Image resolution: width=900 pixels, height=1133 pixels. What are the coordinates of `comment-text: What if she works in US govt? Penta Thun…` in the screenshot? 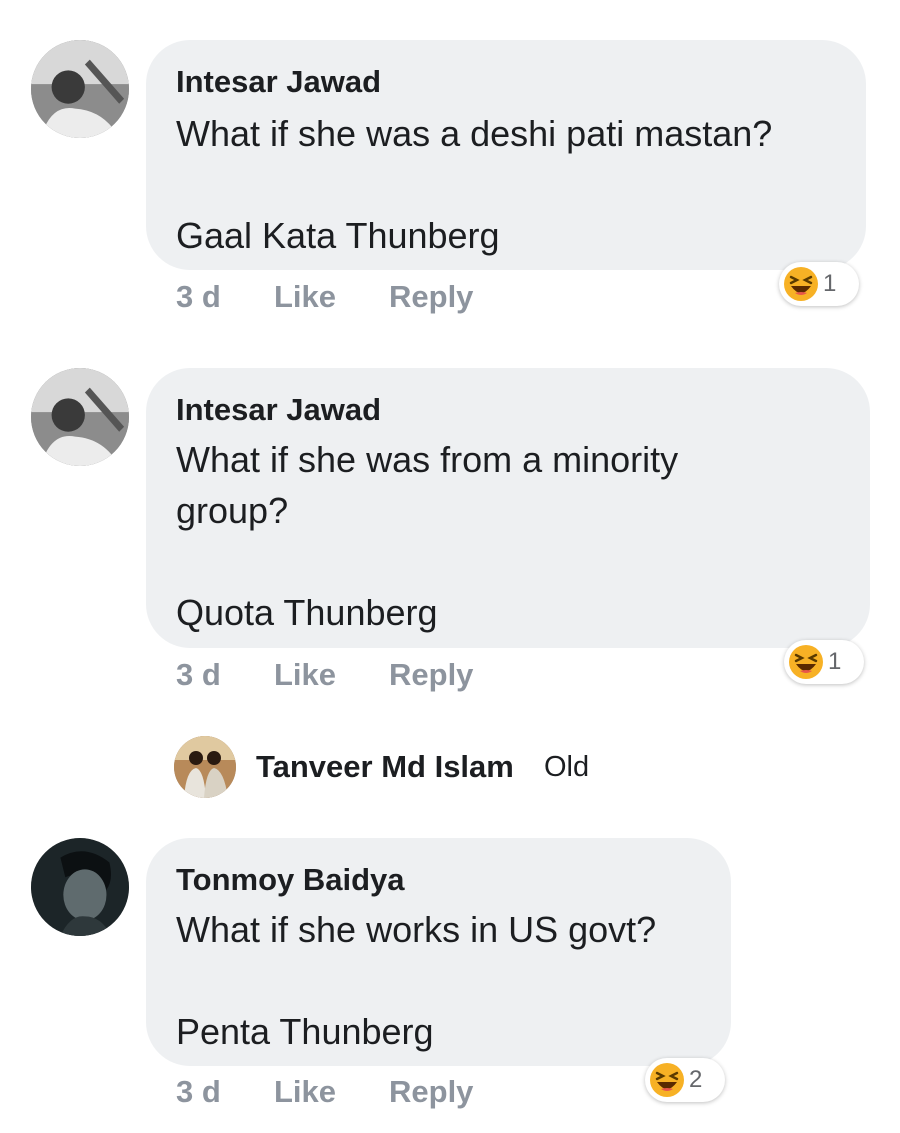 It's located at (416, 980).